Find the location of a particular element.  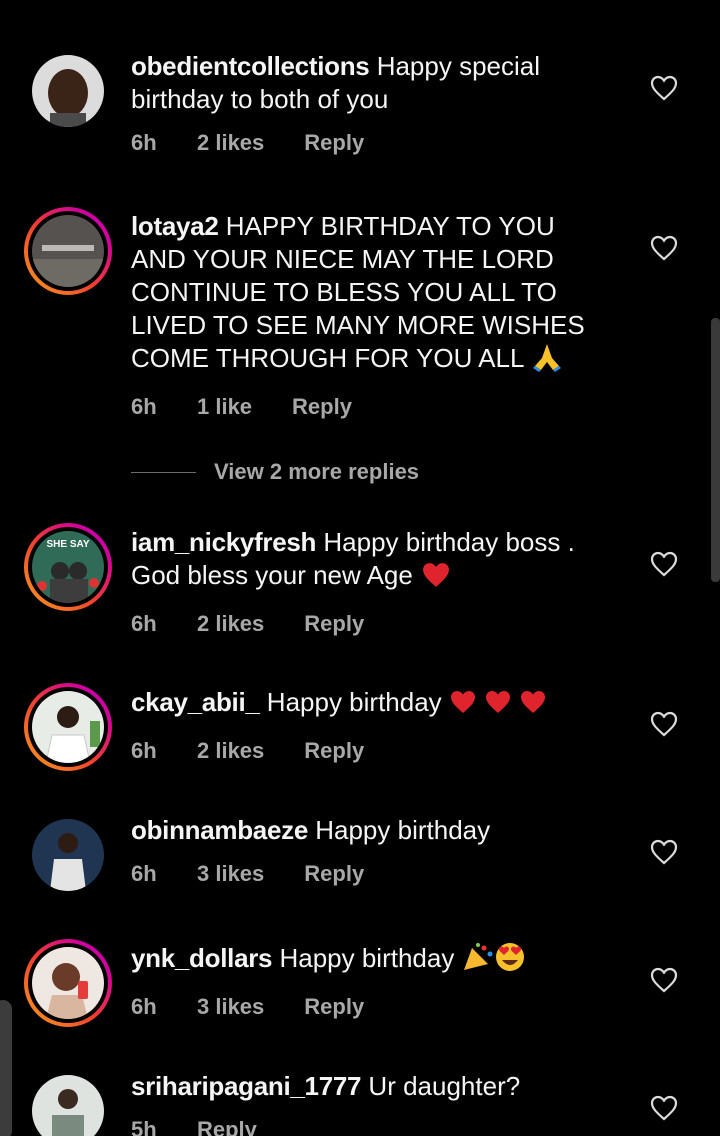

edge-panel-handle is located at coordinates (6, 1068).